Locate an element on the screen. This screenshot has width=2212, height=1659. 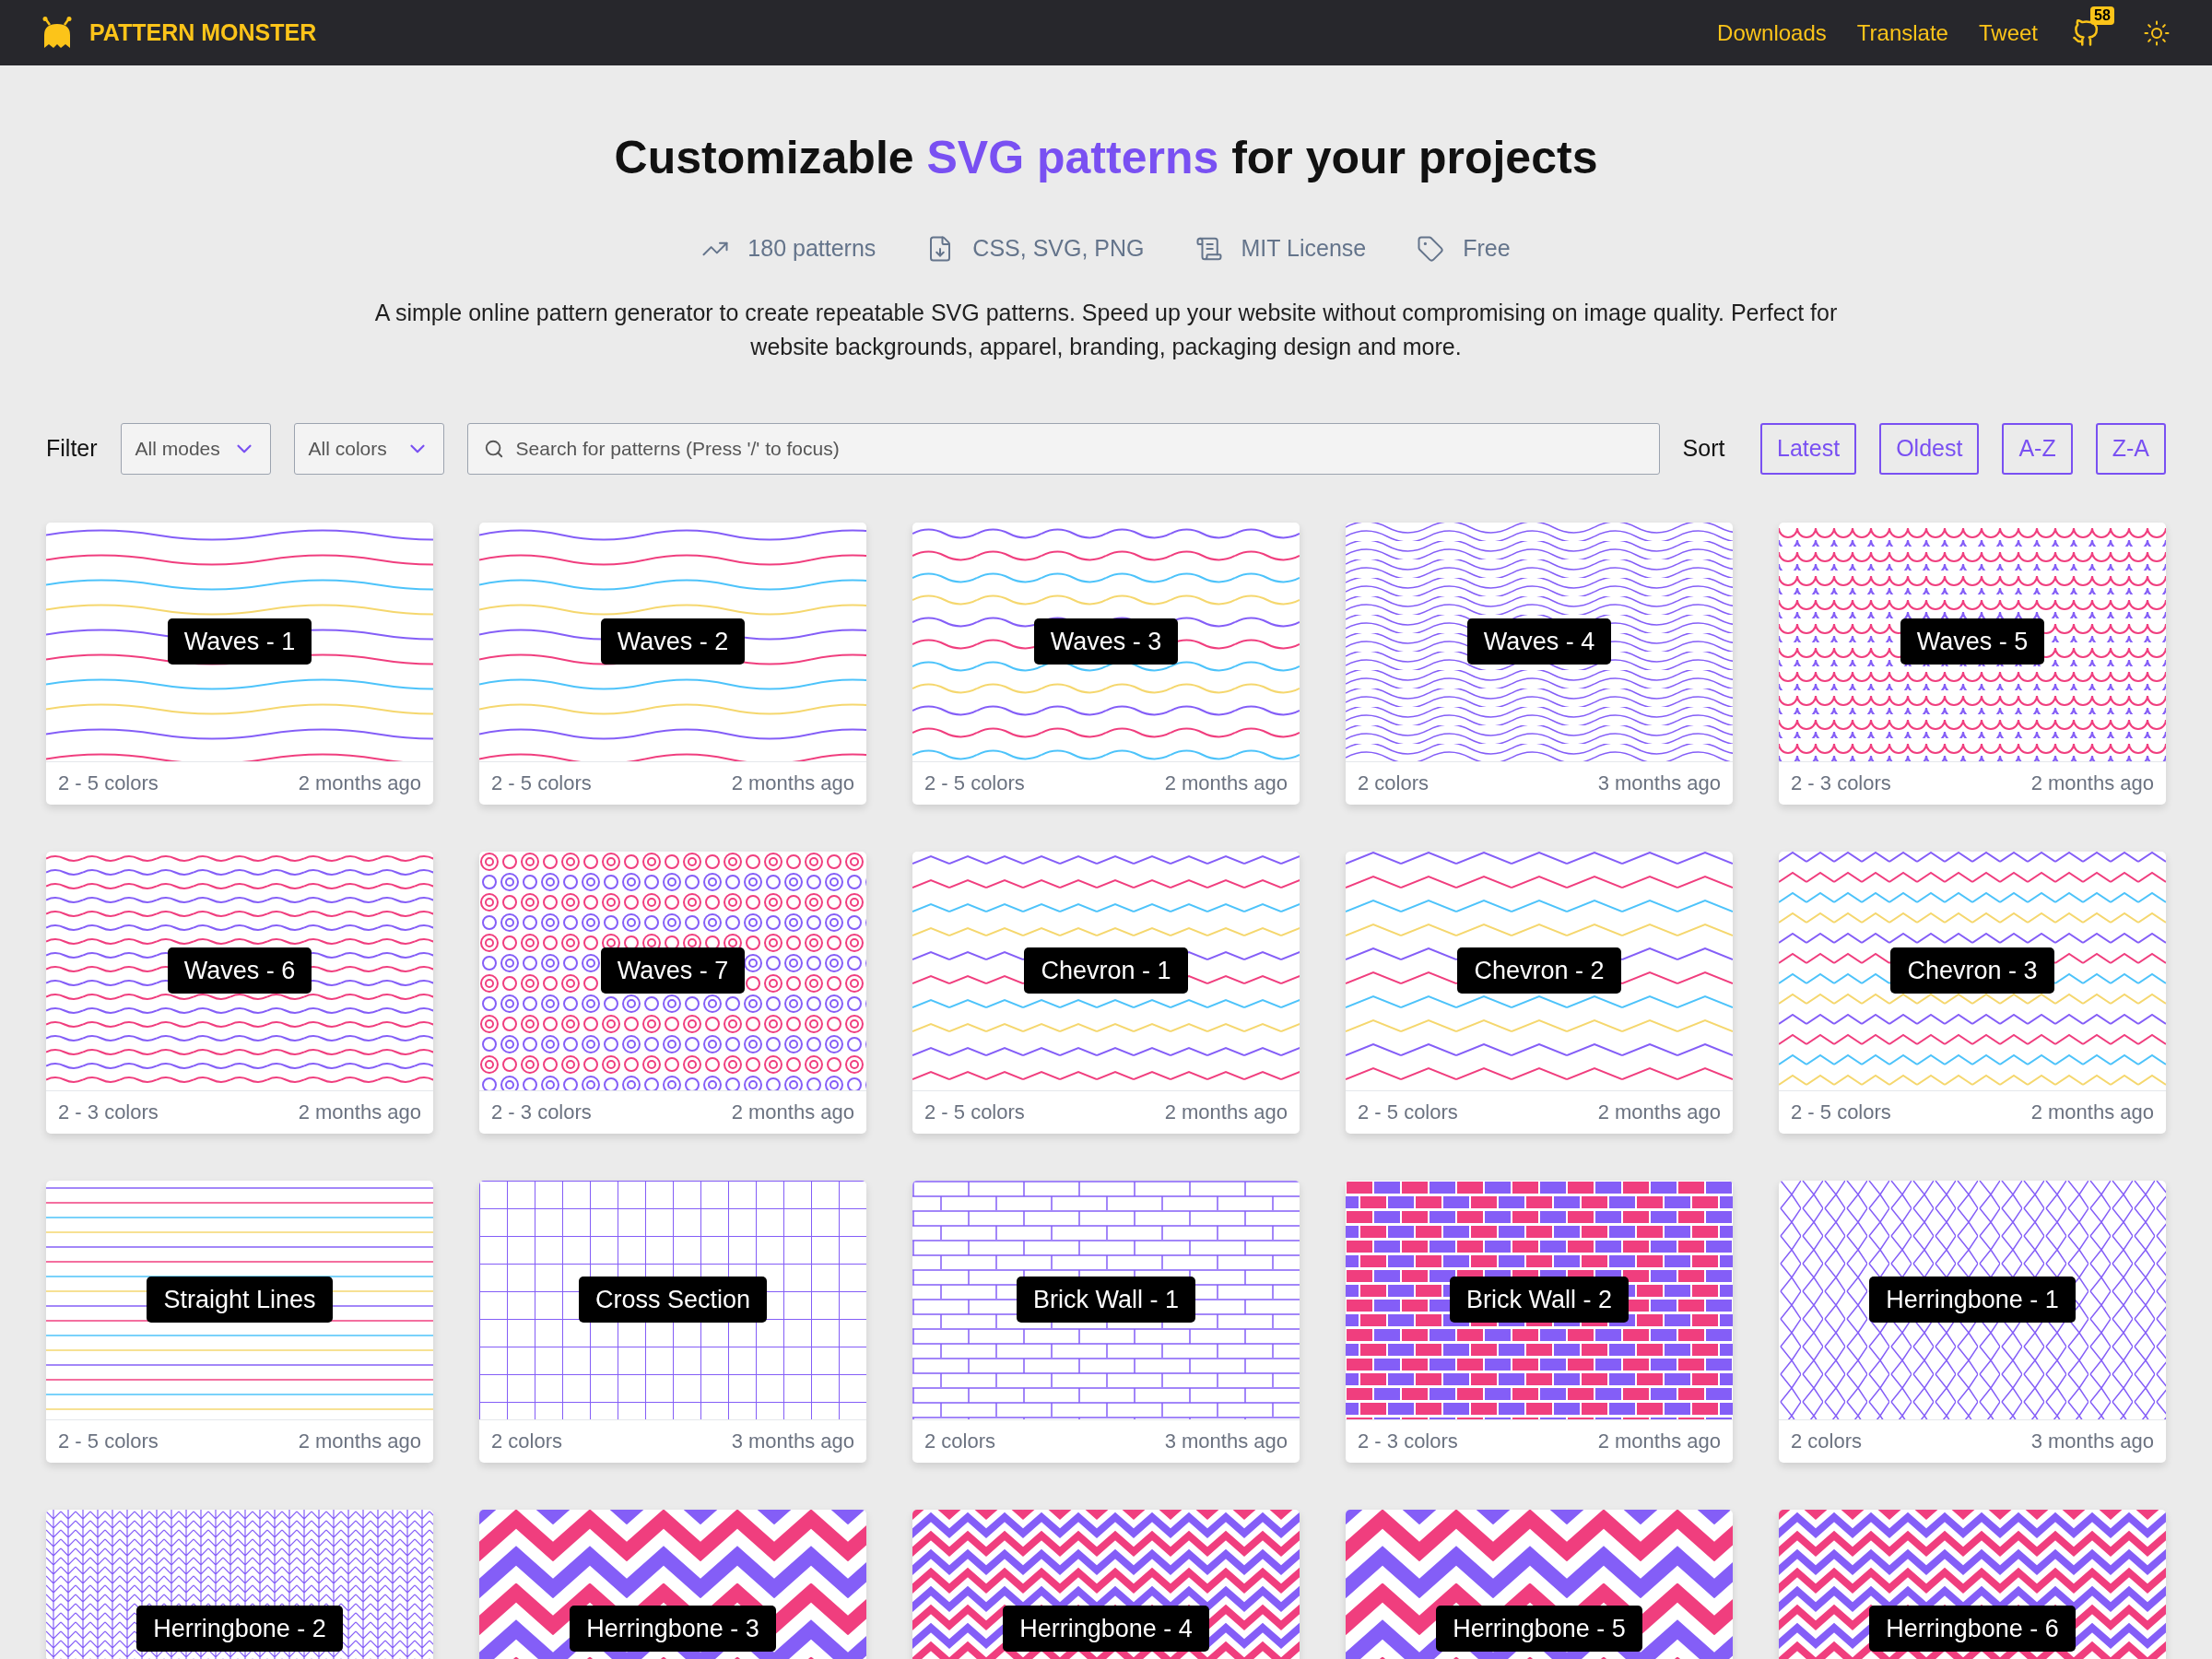
stat-label: MIT License is located at coordinates (1304, 248).